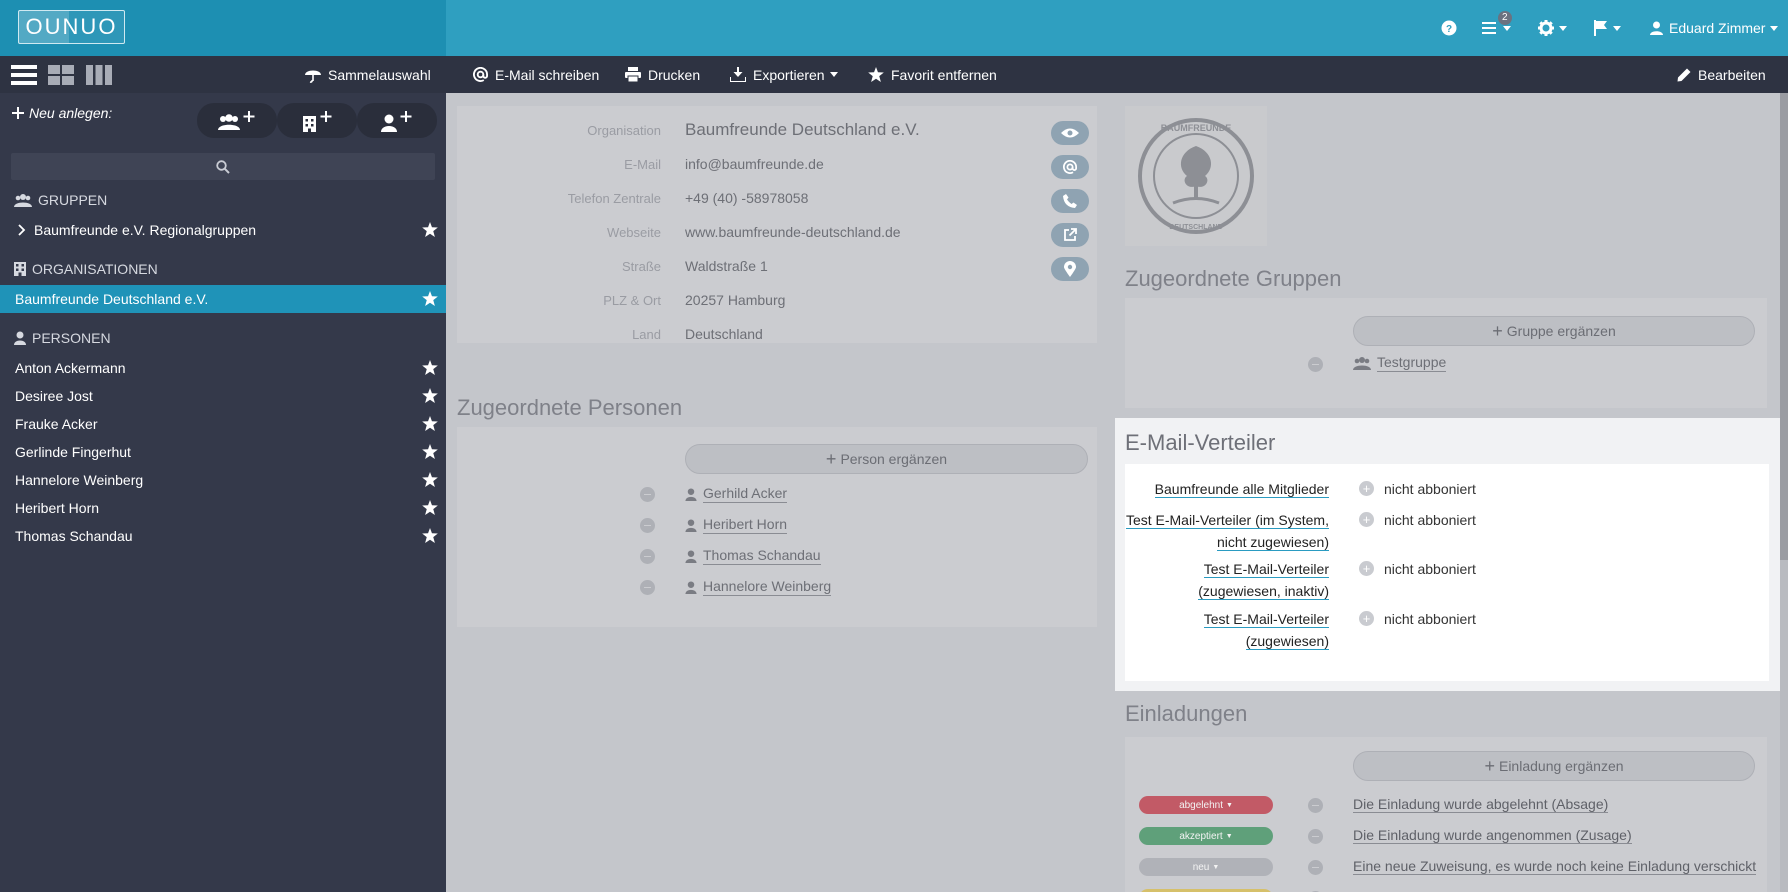 This screenshot has width=1788, height=892. What do you see at coordinates (223, 424) in the screenshot?
I see `sidebar-item-person: Frauke Acker` at bounding box center [223, 424].